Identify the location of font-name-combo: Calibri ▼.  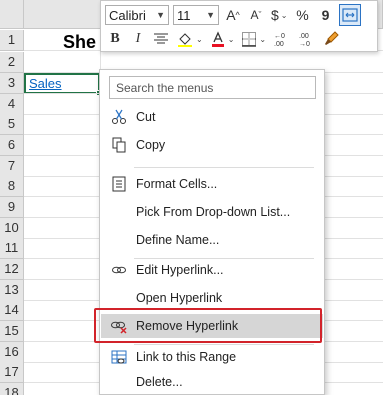
(137, 15).